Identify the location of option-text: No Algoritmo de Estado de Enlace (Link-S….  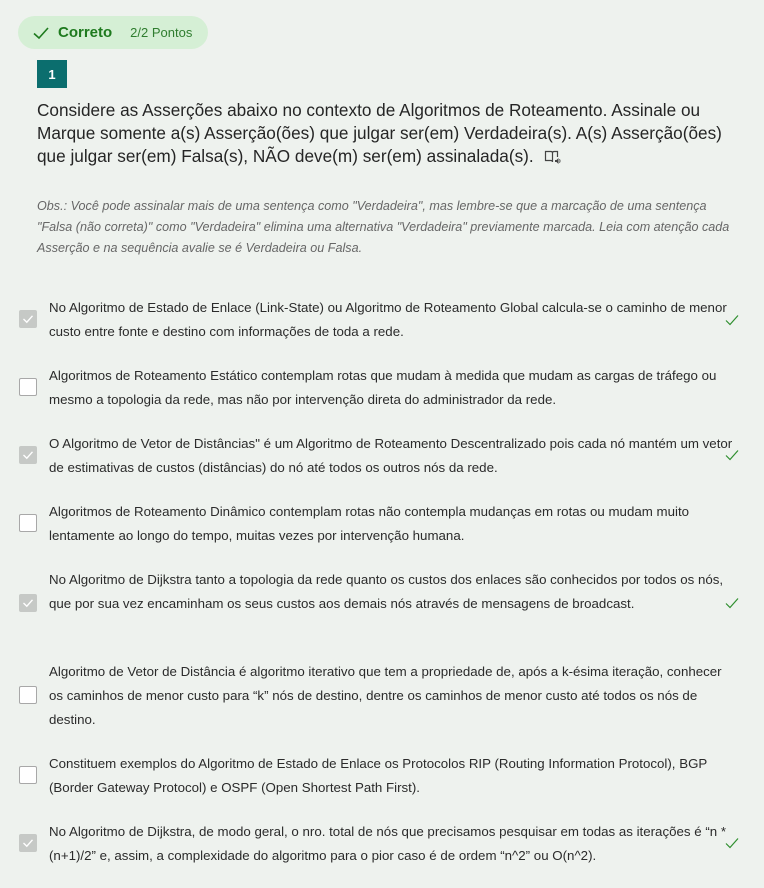
(388, 319).